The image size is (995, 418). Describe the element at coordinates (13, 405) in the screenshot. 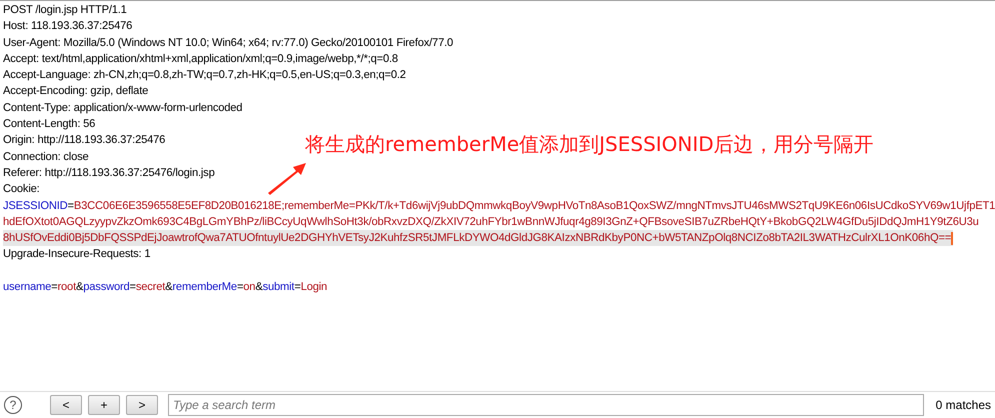

I see `help-button: ?` at that location.